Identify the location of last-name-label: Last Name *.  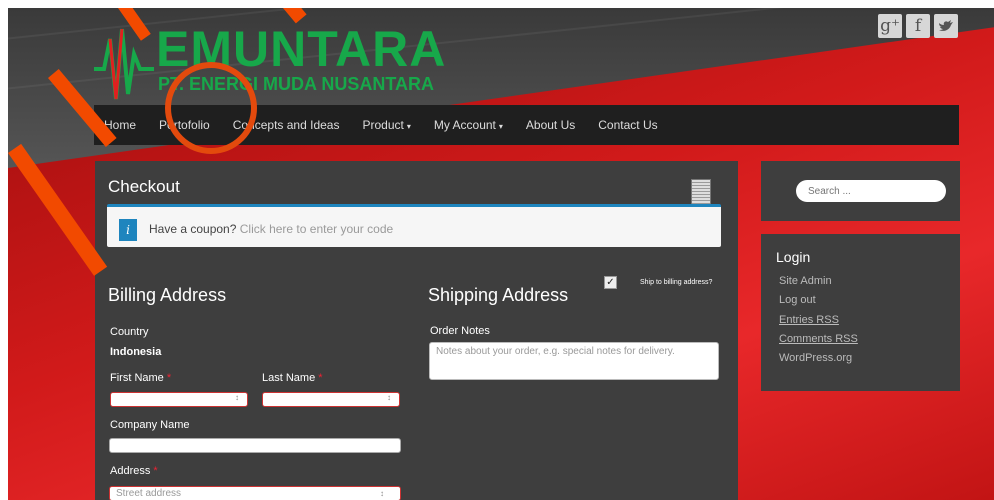
(292, 378).